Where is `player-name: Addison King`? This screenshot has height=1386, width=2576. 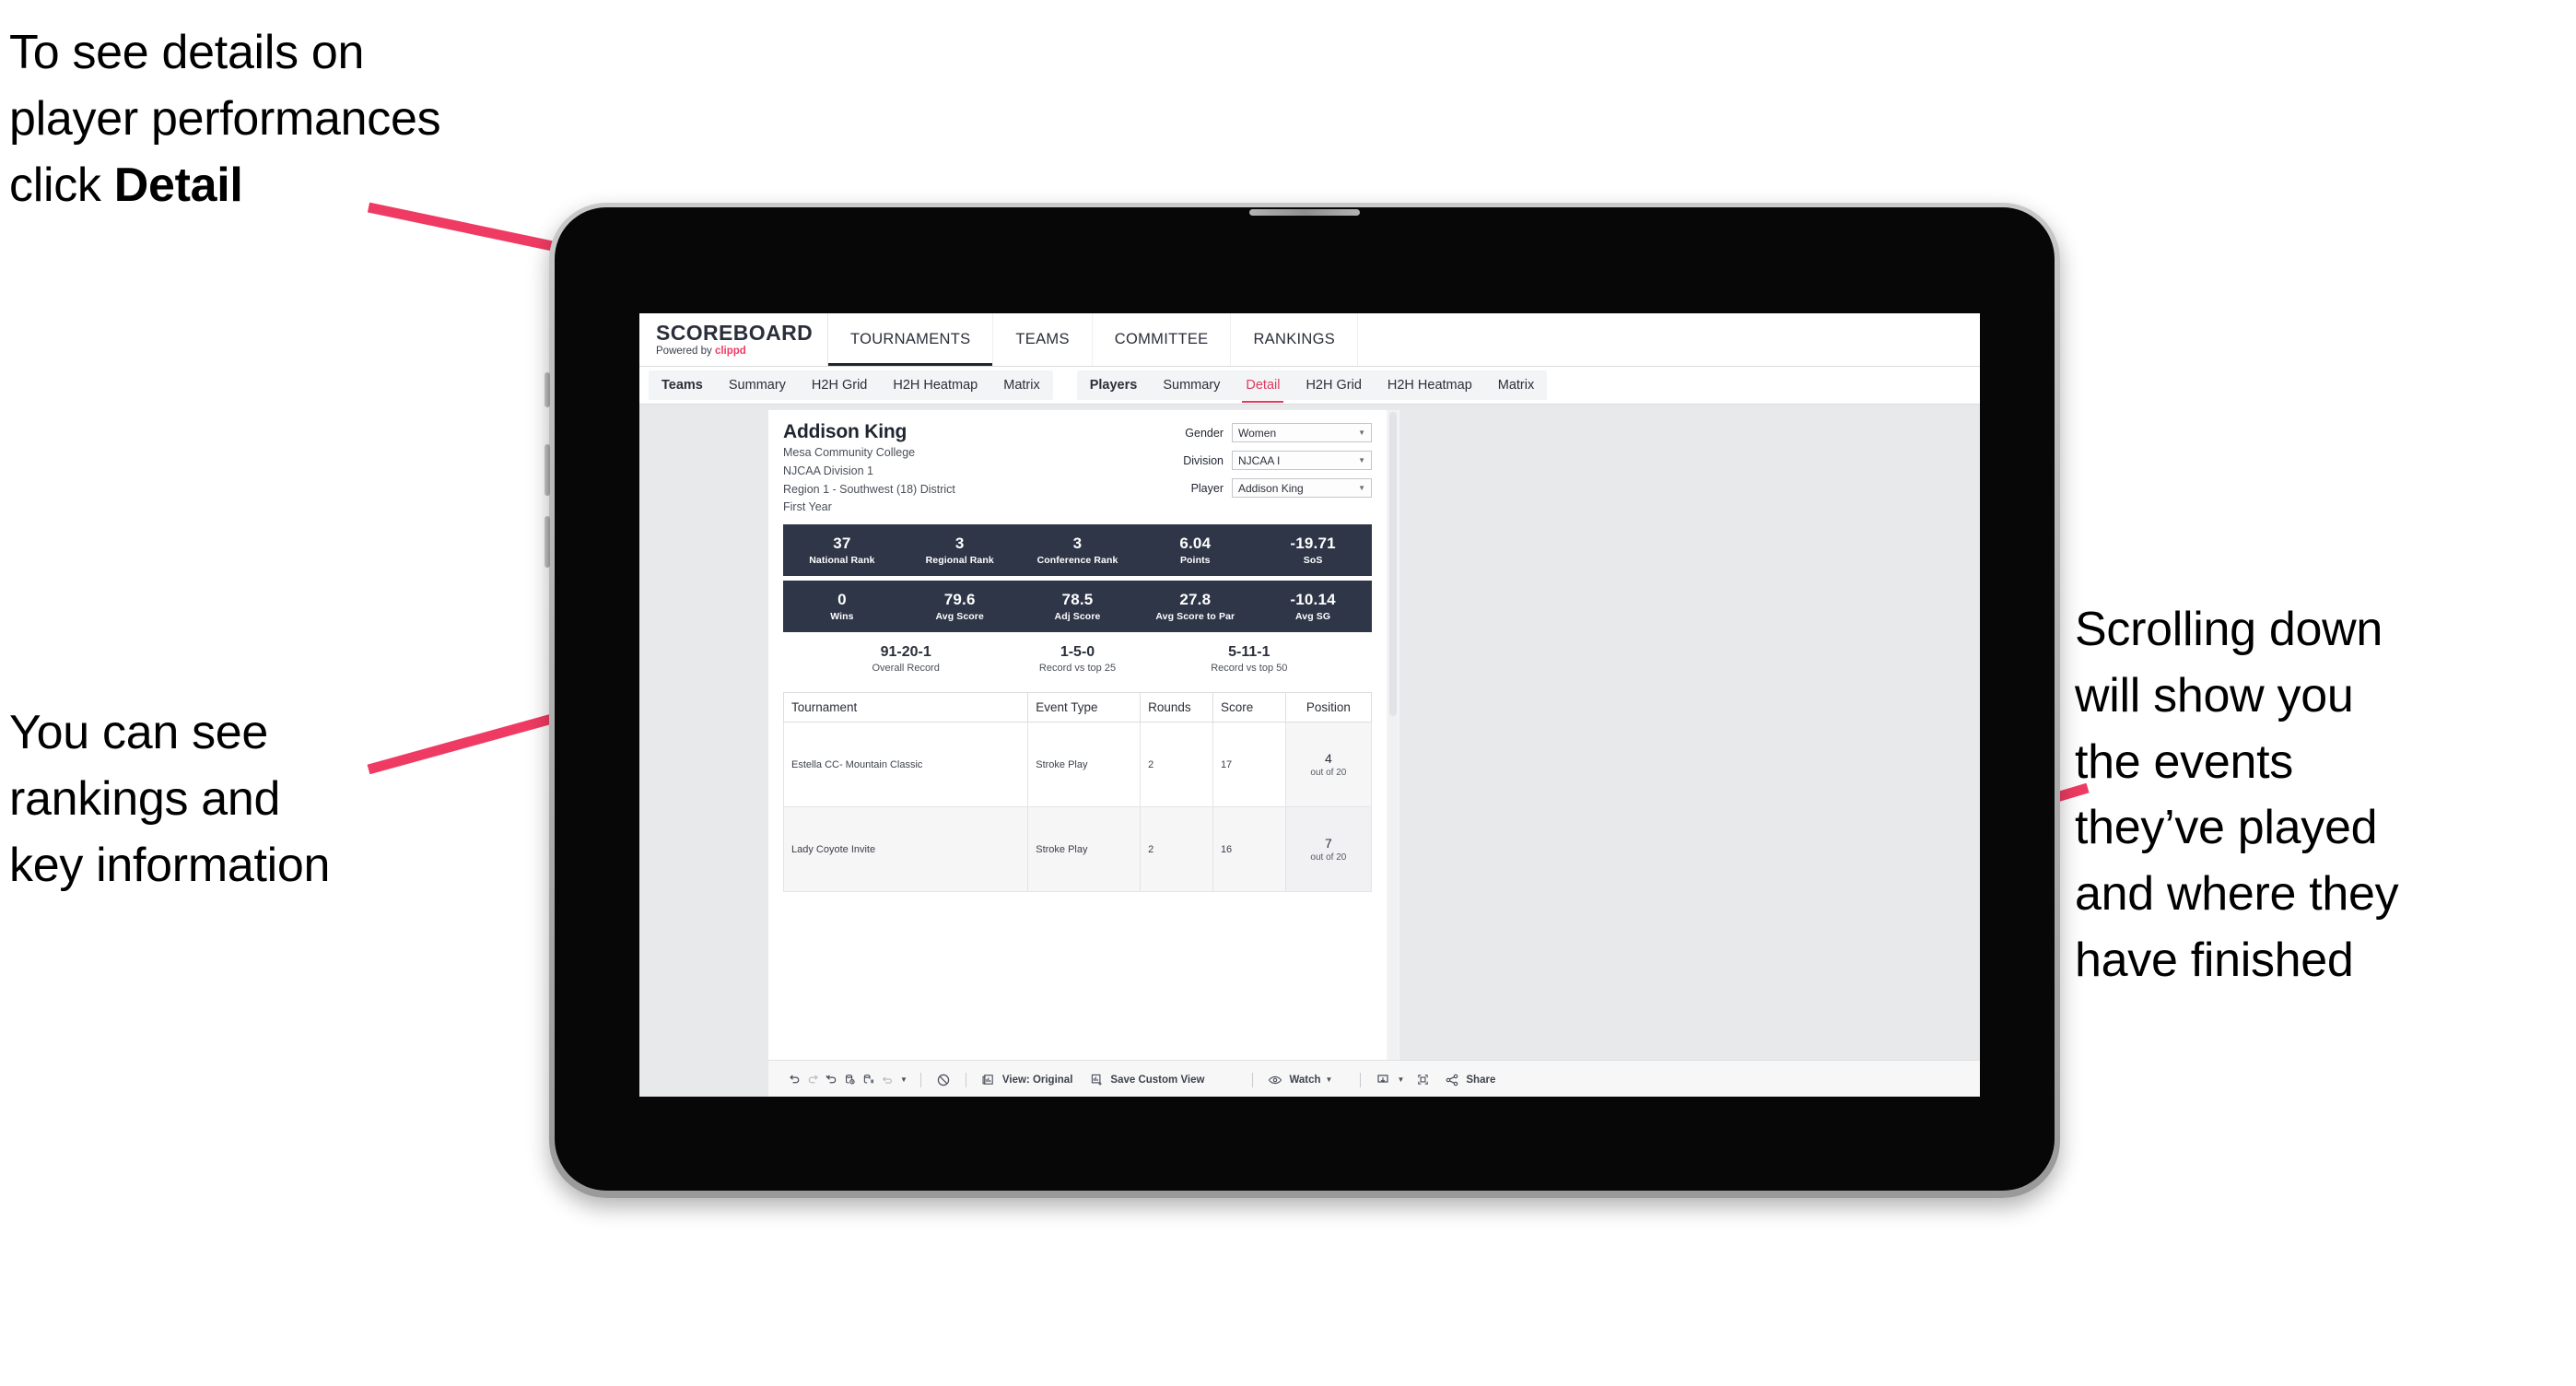
player-name: Addison King is located at coordinates (845, 432).